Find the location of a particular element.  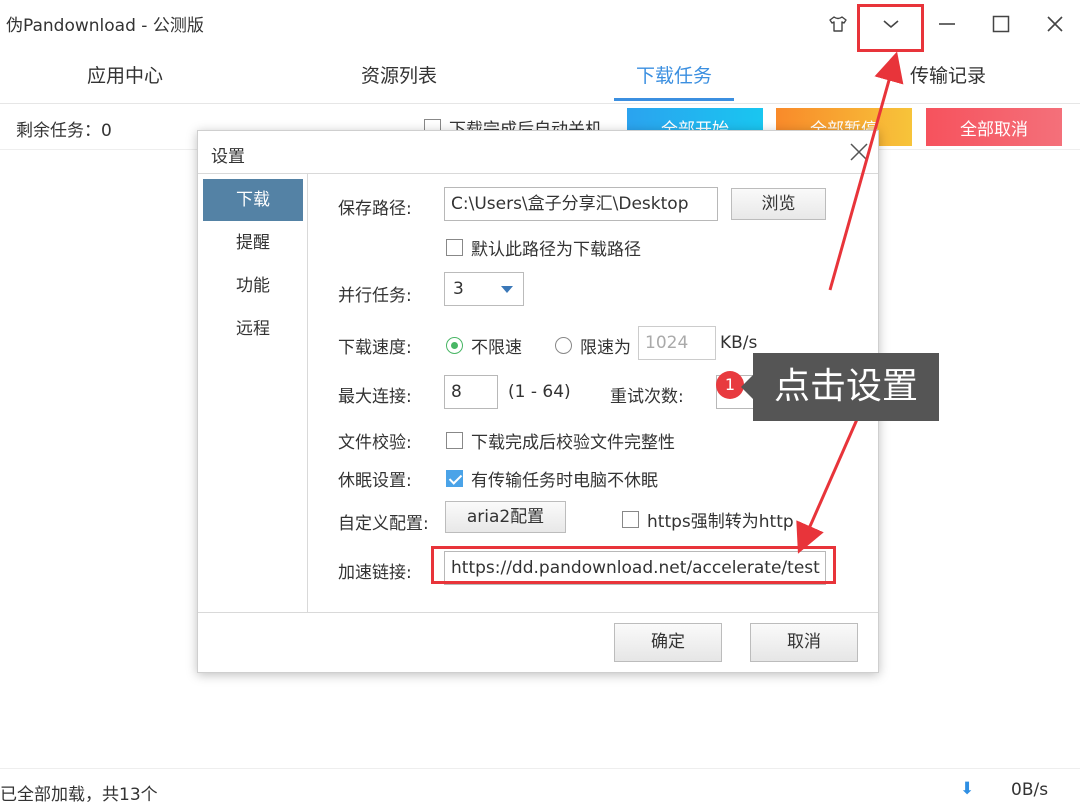

dropdown-arrow-icon is located at coordinates (507, 289).